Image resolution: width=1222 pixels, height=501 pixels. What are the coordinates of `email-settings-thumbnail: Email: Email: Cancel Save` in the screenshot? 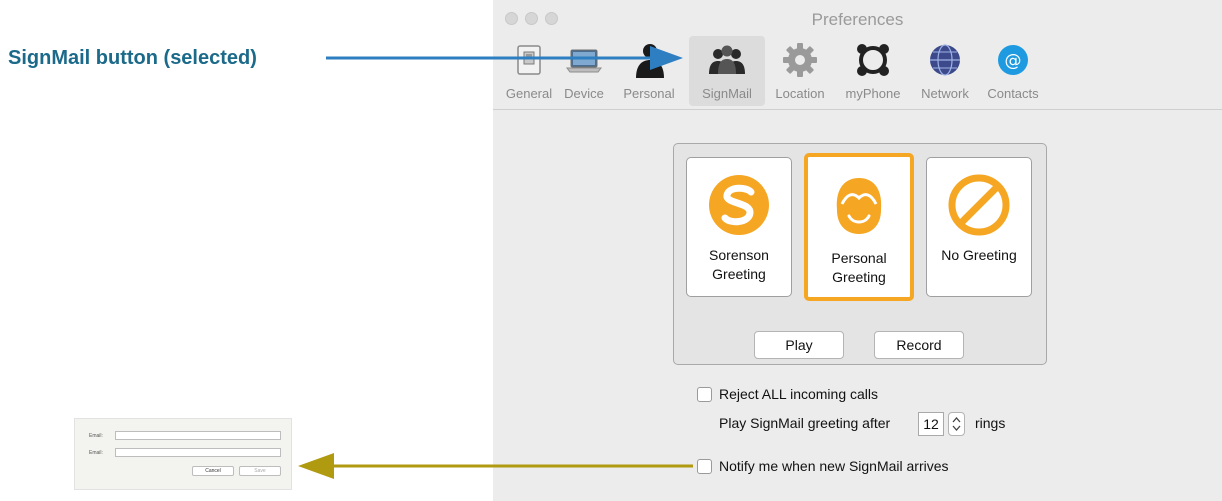 It's located at (183, 454).